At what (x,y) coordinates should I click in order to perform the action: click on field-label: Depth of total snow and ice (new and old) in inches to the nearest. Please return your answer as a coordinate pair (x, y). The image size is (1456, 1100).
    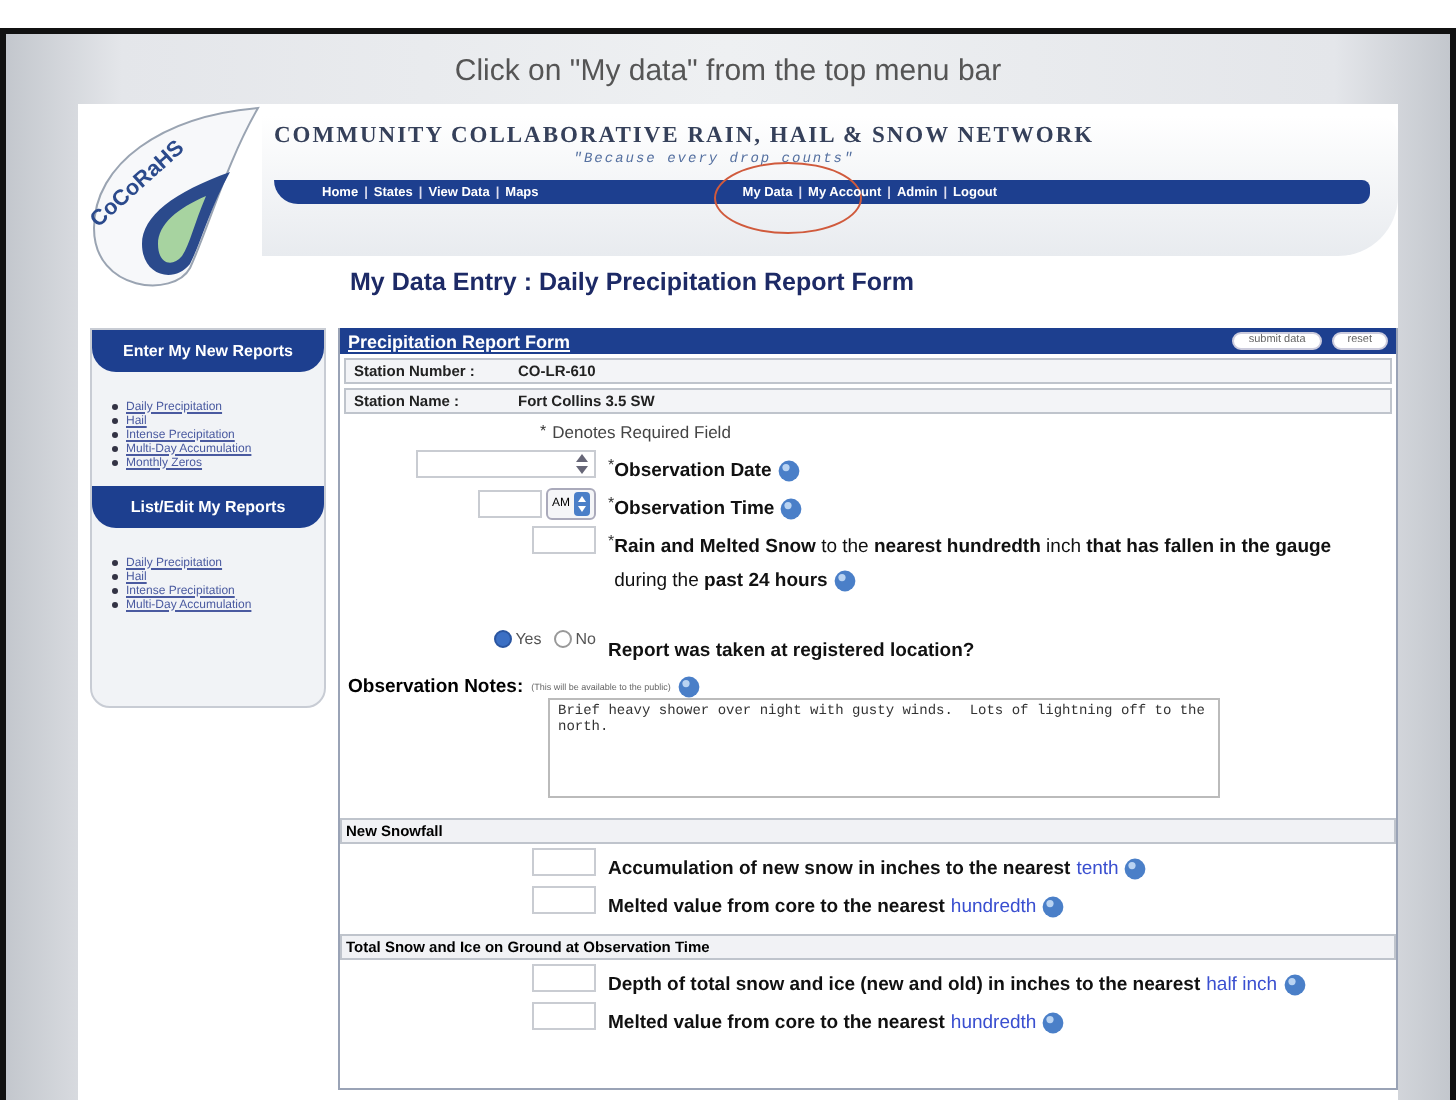
    Looking at the image, I should click on (904, 985).